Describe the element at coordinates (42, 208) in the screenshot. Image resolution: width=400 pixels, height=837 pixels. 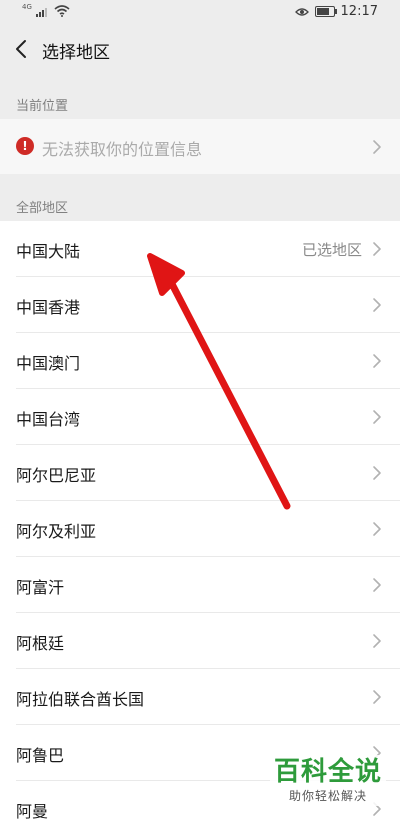
I see `section-label-all-regions: 全部地区` at that location.